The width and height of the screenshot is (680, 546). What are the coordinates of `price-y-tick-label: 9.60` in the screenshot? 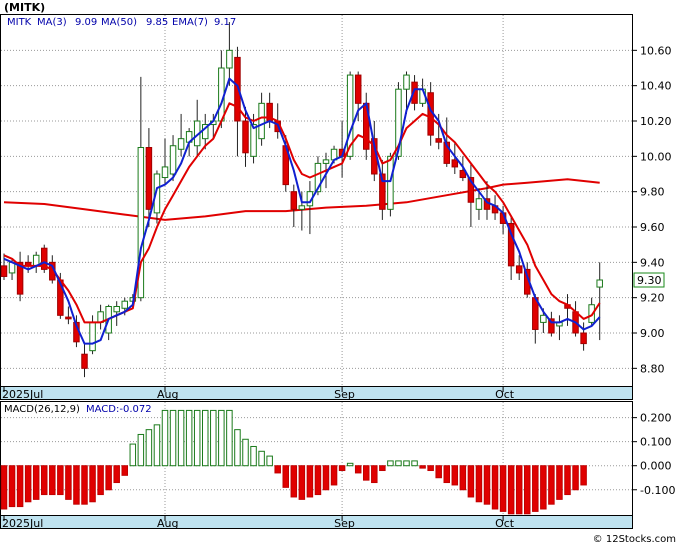 It's located at (652, 227).